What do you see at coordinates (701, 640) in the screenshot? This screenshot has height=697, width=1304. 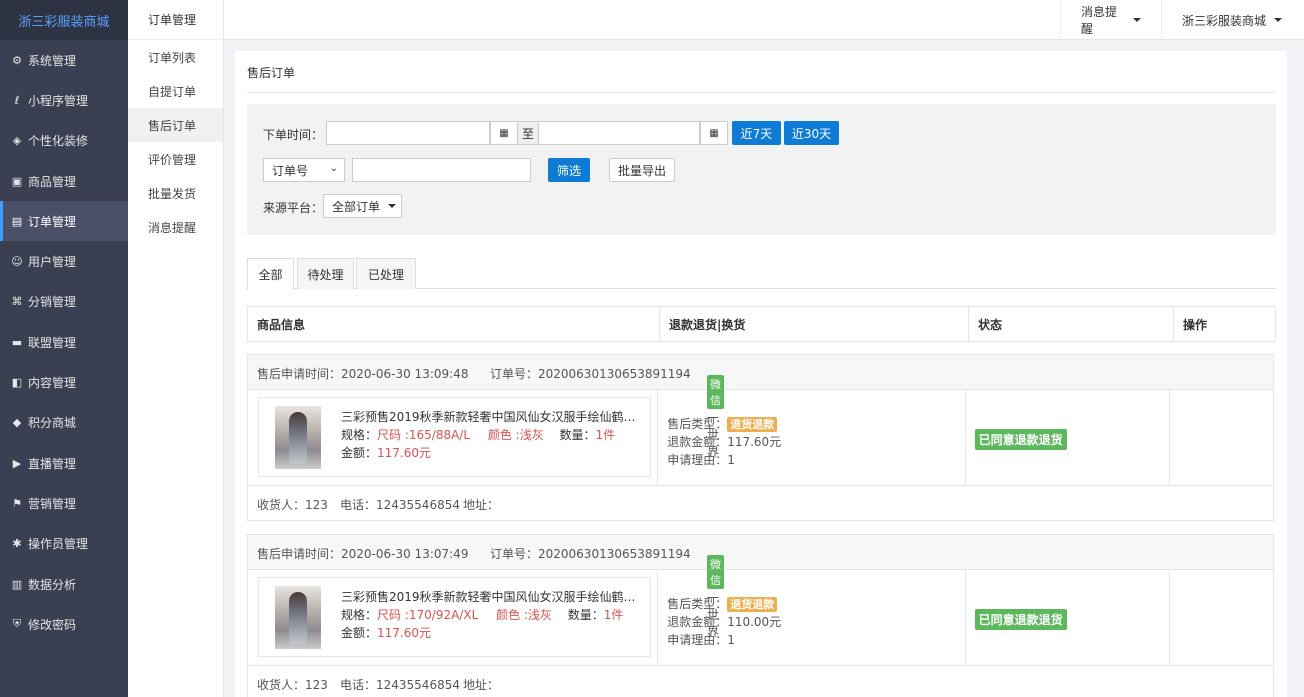 I see `apply-reason: 申请理由：1` at bounding box center [701, 640].